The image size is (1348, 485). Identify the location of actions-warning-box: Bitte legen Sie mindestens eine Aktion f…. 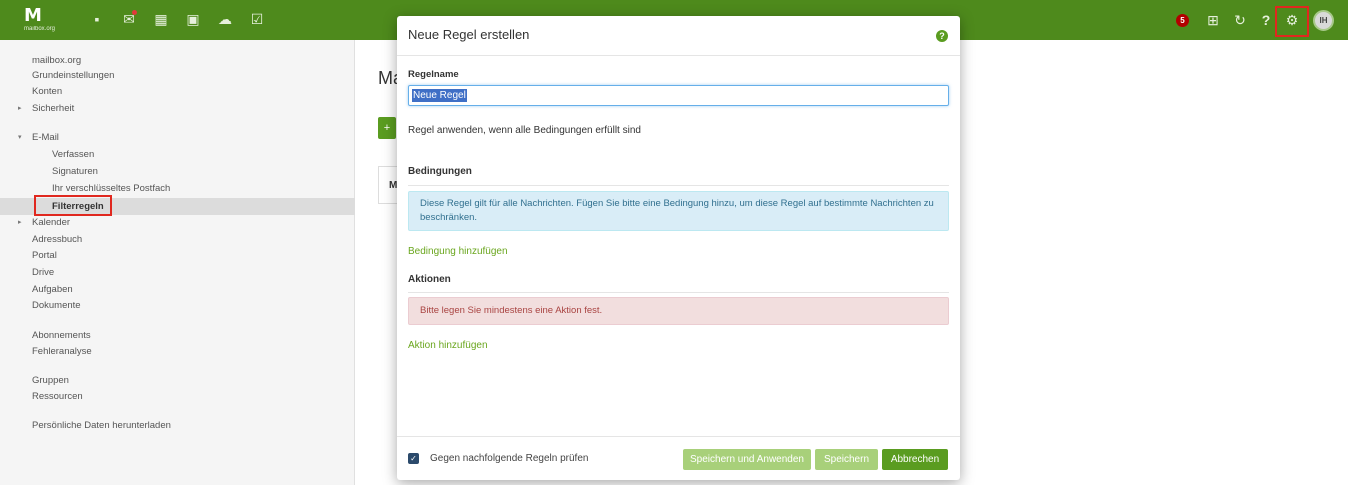
(678, 311).